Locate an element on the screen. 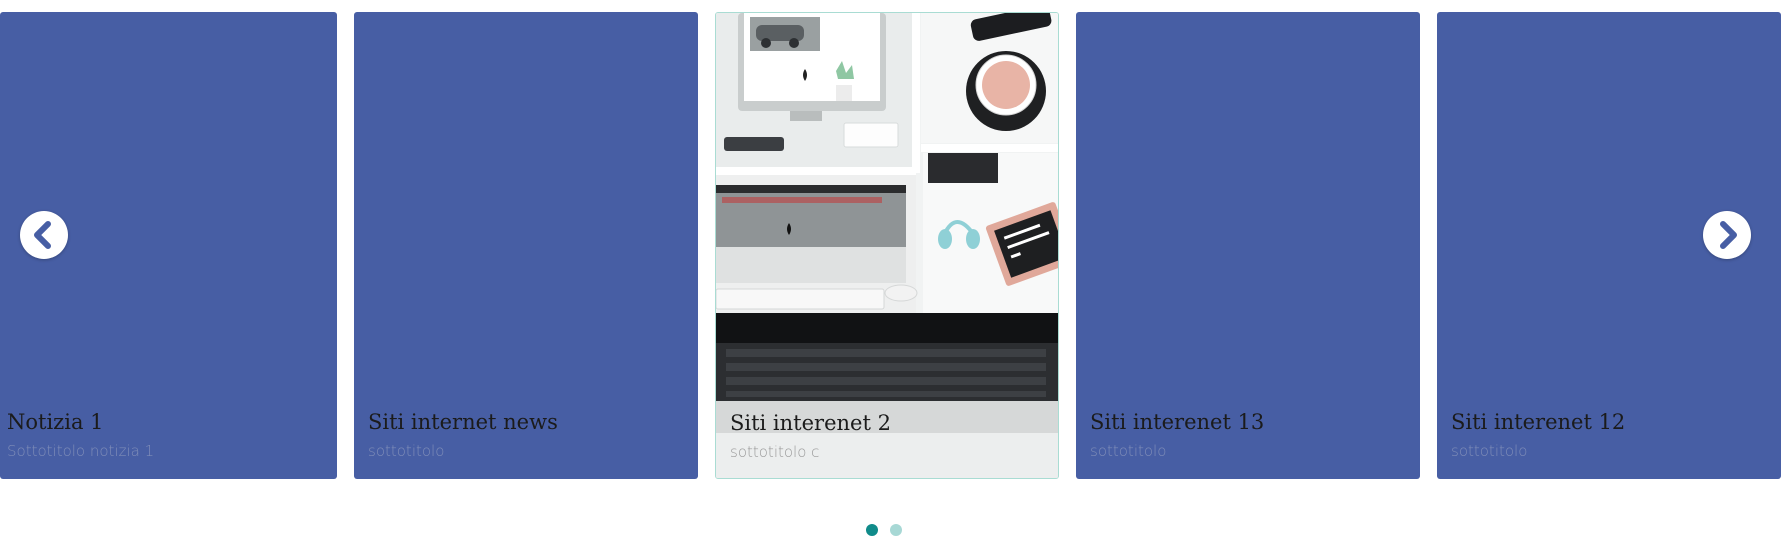 The image size is (1788, 544). card-title: Siti interenet 13 is located at coordinates (1177, 422).